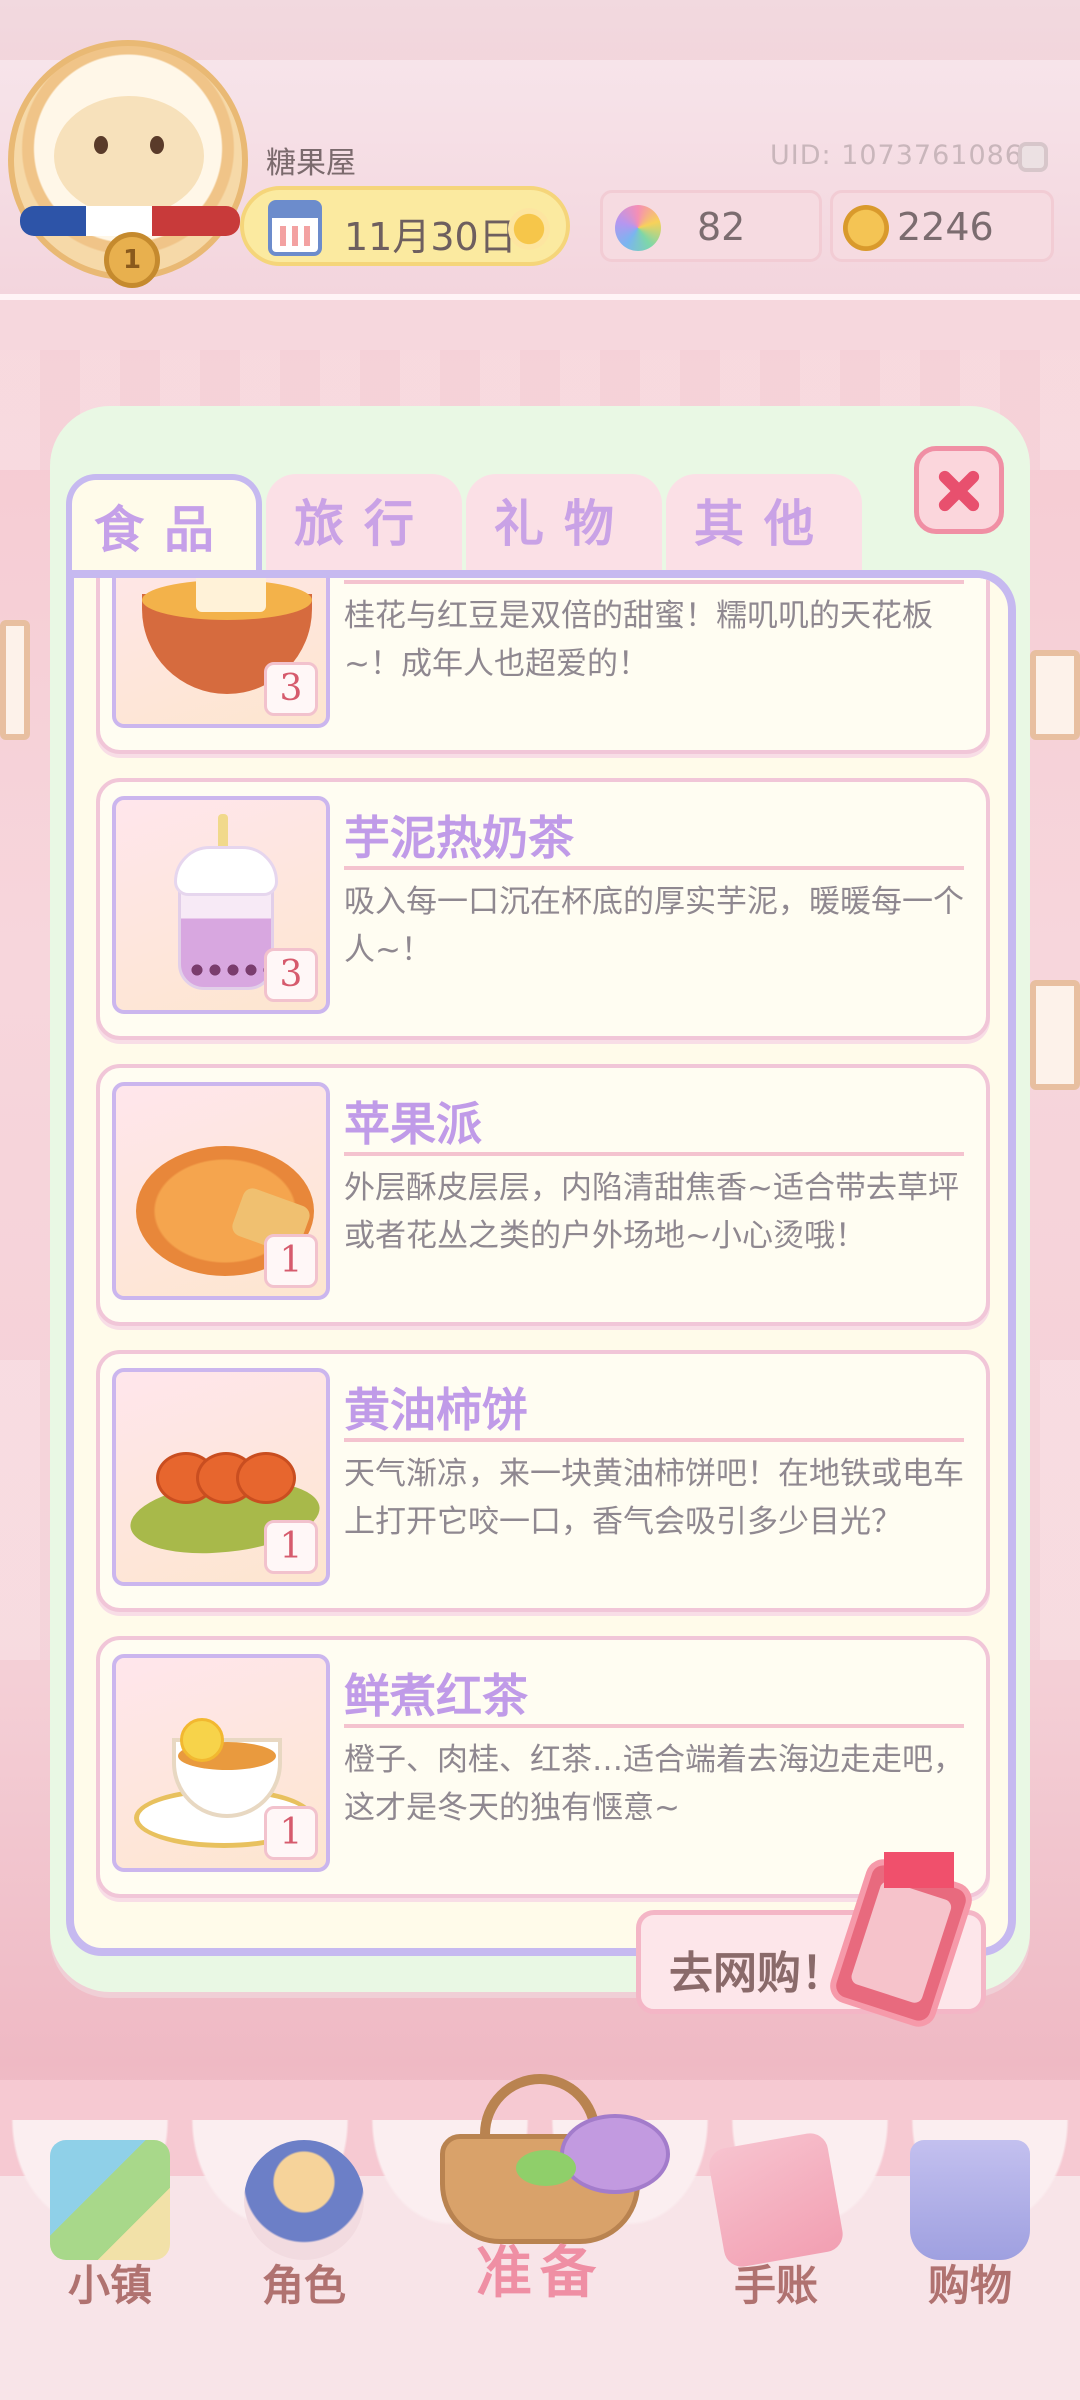  What do you see at coordinates (654, 926) in the screenshot?
I see `item-description: 吸入每一口沉在杯底的厚实芋泥，暖暖每一个人~！` at bounding box center [654, 926].